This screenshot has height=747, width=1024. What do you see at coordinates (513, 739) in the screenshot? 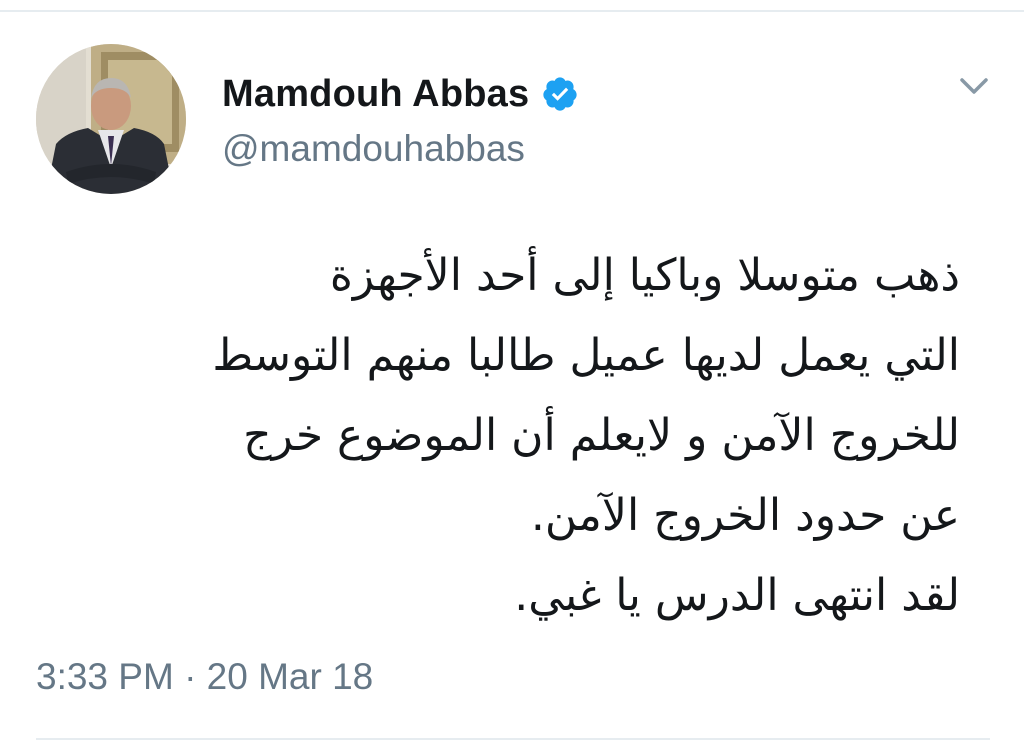
I see `bottom-divider` at bounding box center [513, 739].